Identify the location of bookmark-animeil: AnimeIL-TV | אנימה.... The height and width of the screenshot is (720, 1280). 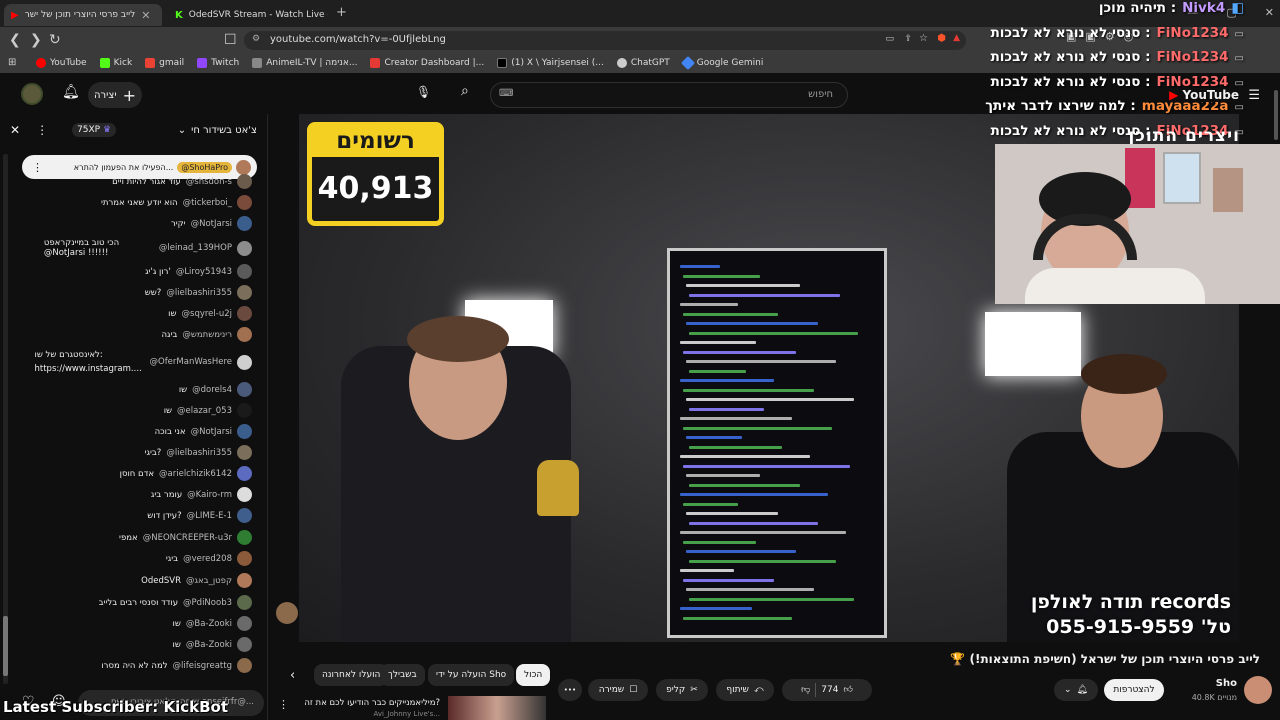
(304, 63).